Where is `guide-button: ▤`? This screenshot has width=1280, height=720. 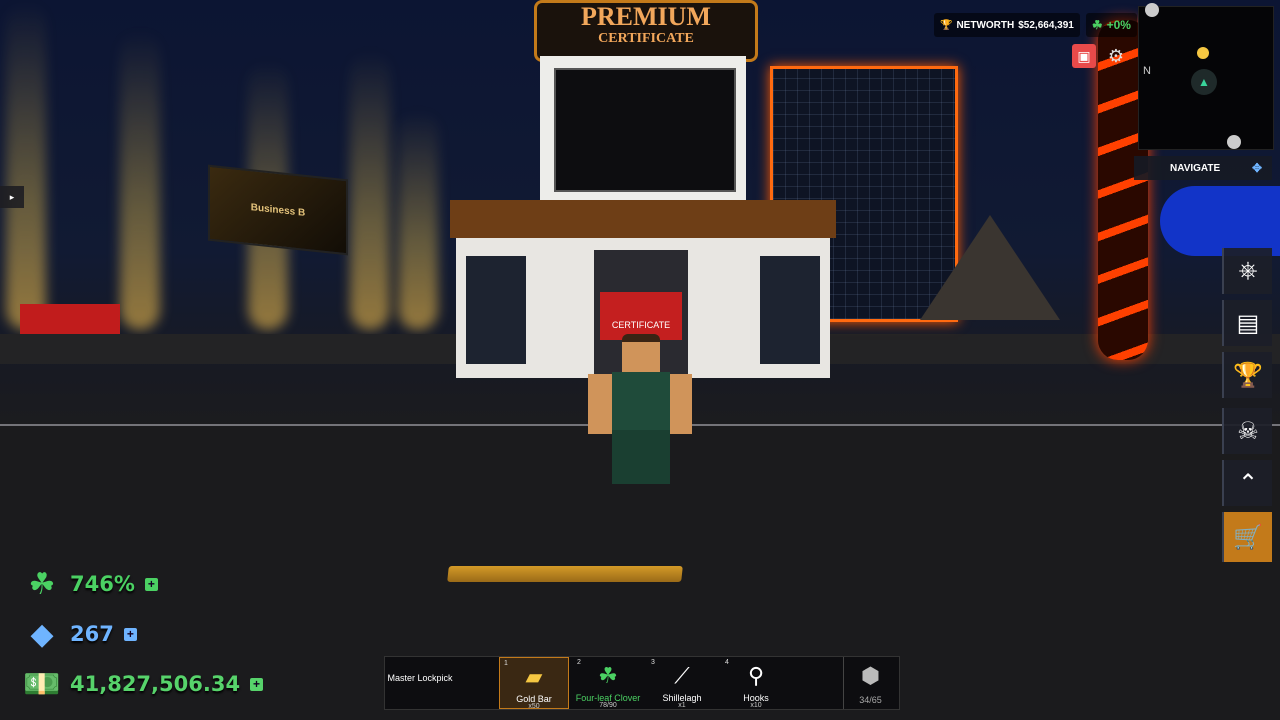 guide-button: ▤ is located at coordinates (1247, 323).